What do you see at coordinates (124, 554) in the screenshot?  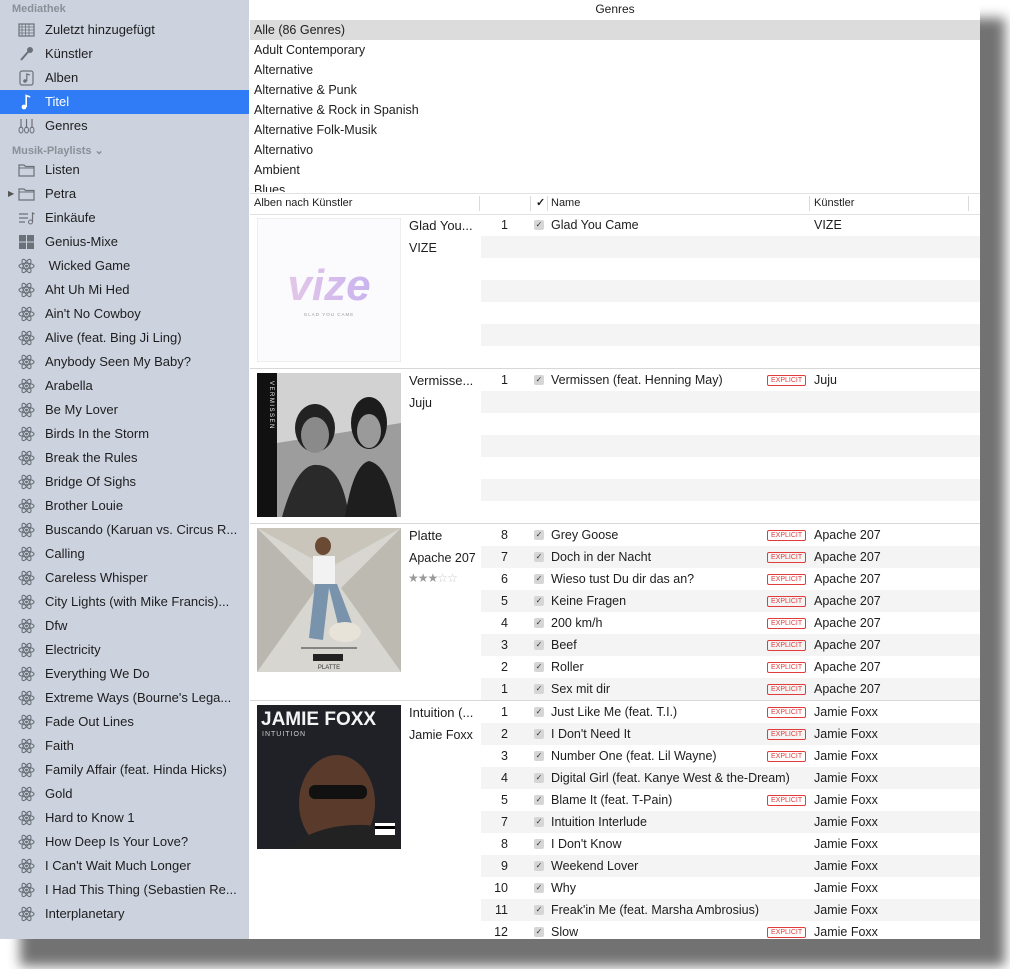 I see `sidebar-item-calling: Calling` at bounding box center [124, 554].